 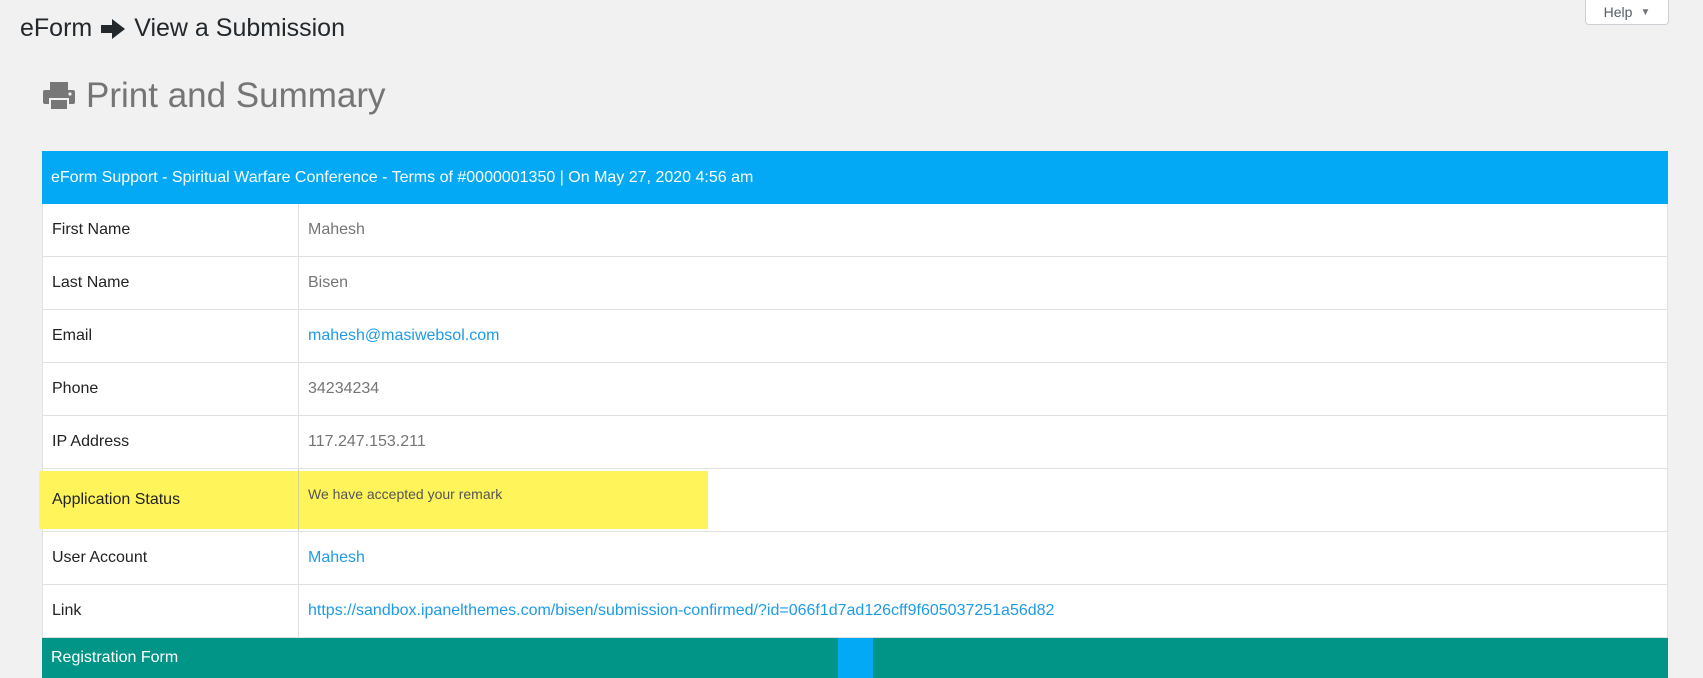 What do you see at coordinates (171, 230) in the screenshot?
I see `row-label: First Name` at bounding box center [171, 230].